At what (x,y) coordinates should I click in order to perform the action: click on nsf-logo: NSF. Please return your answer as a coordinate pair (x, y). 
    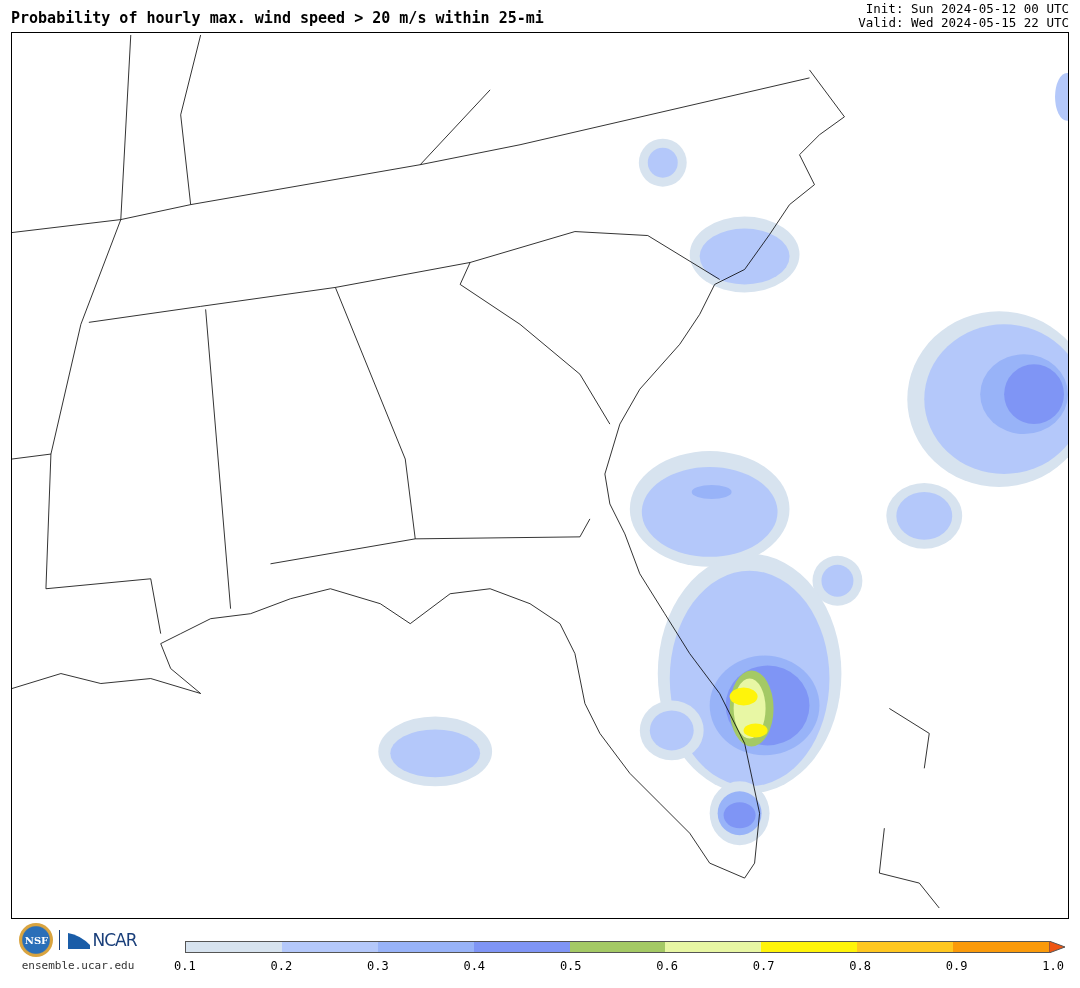
    Looking at the image, I should click on (36, 940).